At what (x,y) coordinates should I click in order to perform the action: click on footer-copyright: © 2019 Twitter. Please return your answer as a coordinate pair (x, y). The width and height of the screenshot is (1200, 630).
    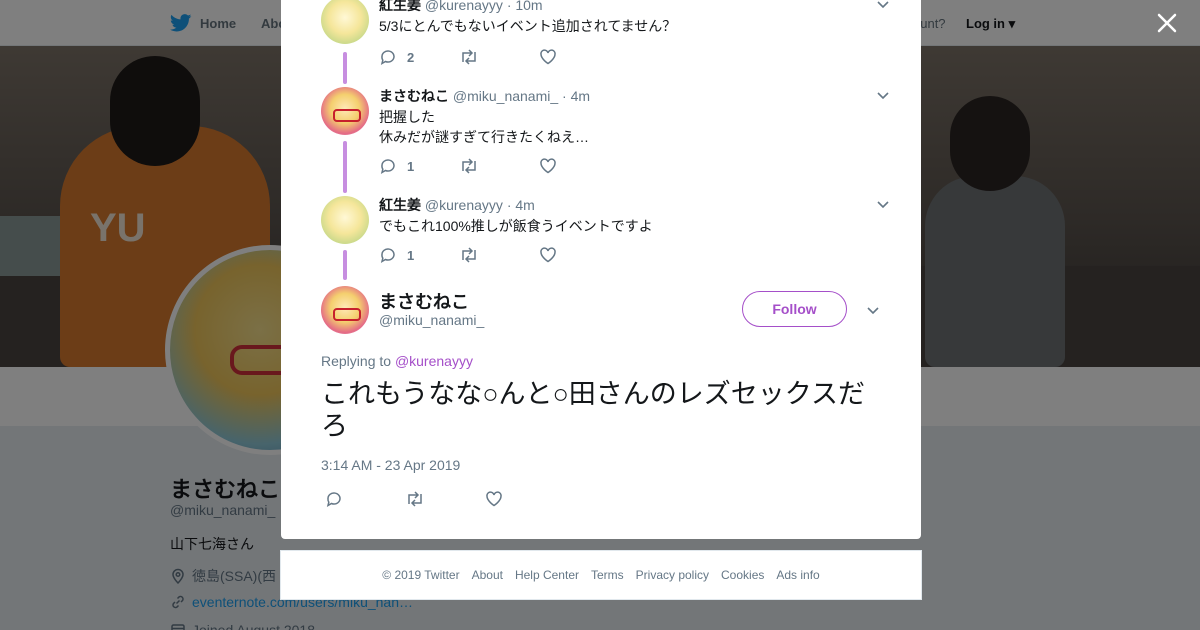
    Looking at the image, I should click on (421, 575).